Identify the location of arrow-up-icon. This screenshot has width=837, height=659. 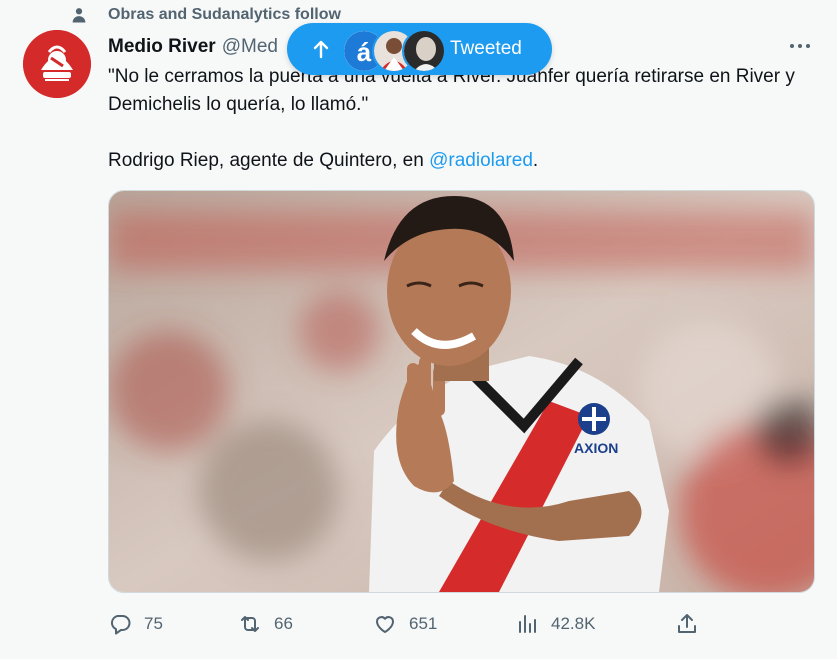
(321, 49).